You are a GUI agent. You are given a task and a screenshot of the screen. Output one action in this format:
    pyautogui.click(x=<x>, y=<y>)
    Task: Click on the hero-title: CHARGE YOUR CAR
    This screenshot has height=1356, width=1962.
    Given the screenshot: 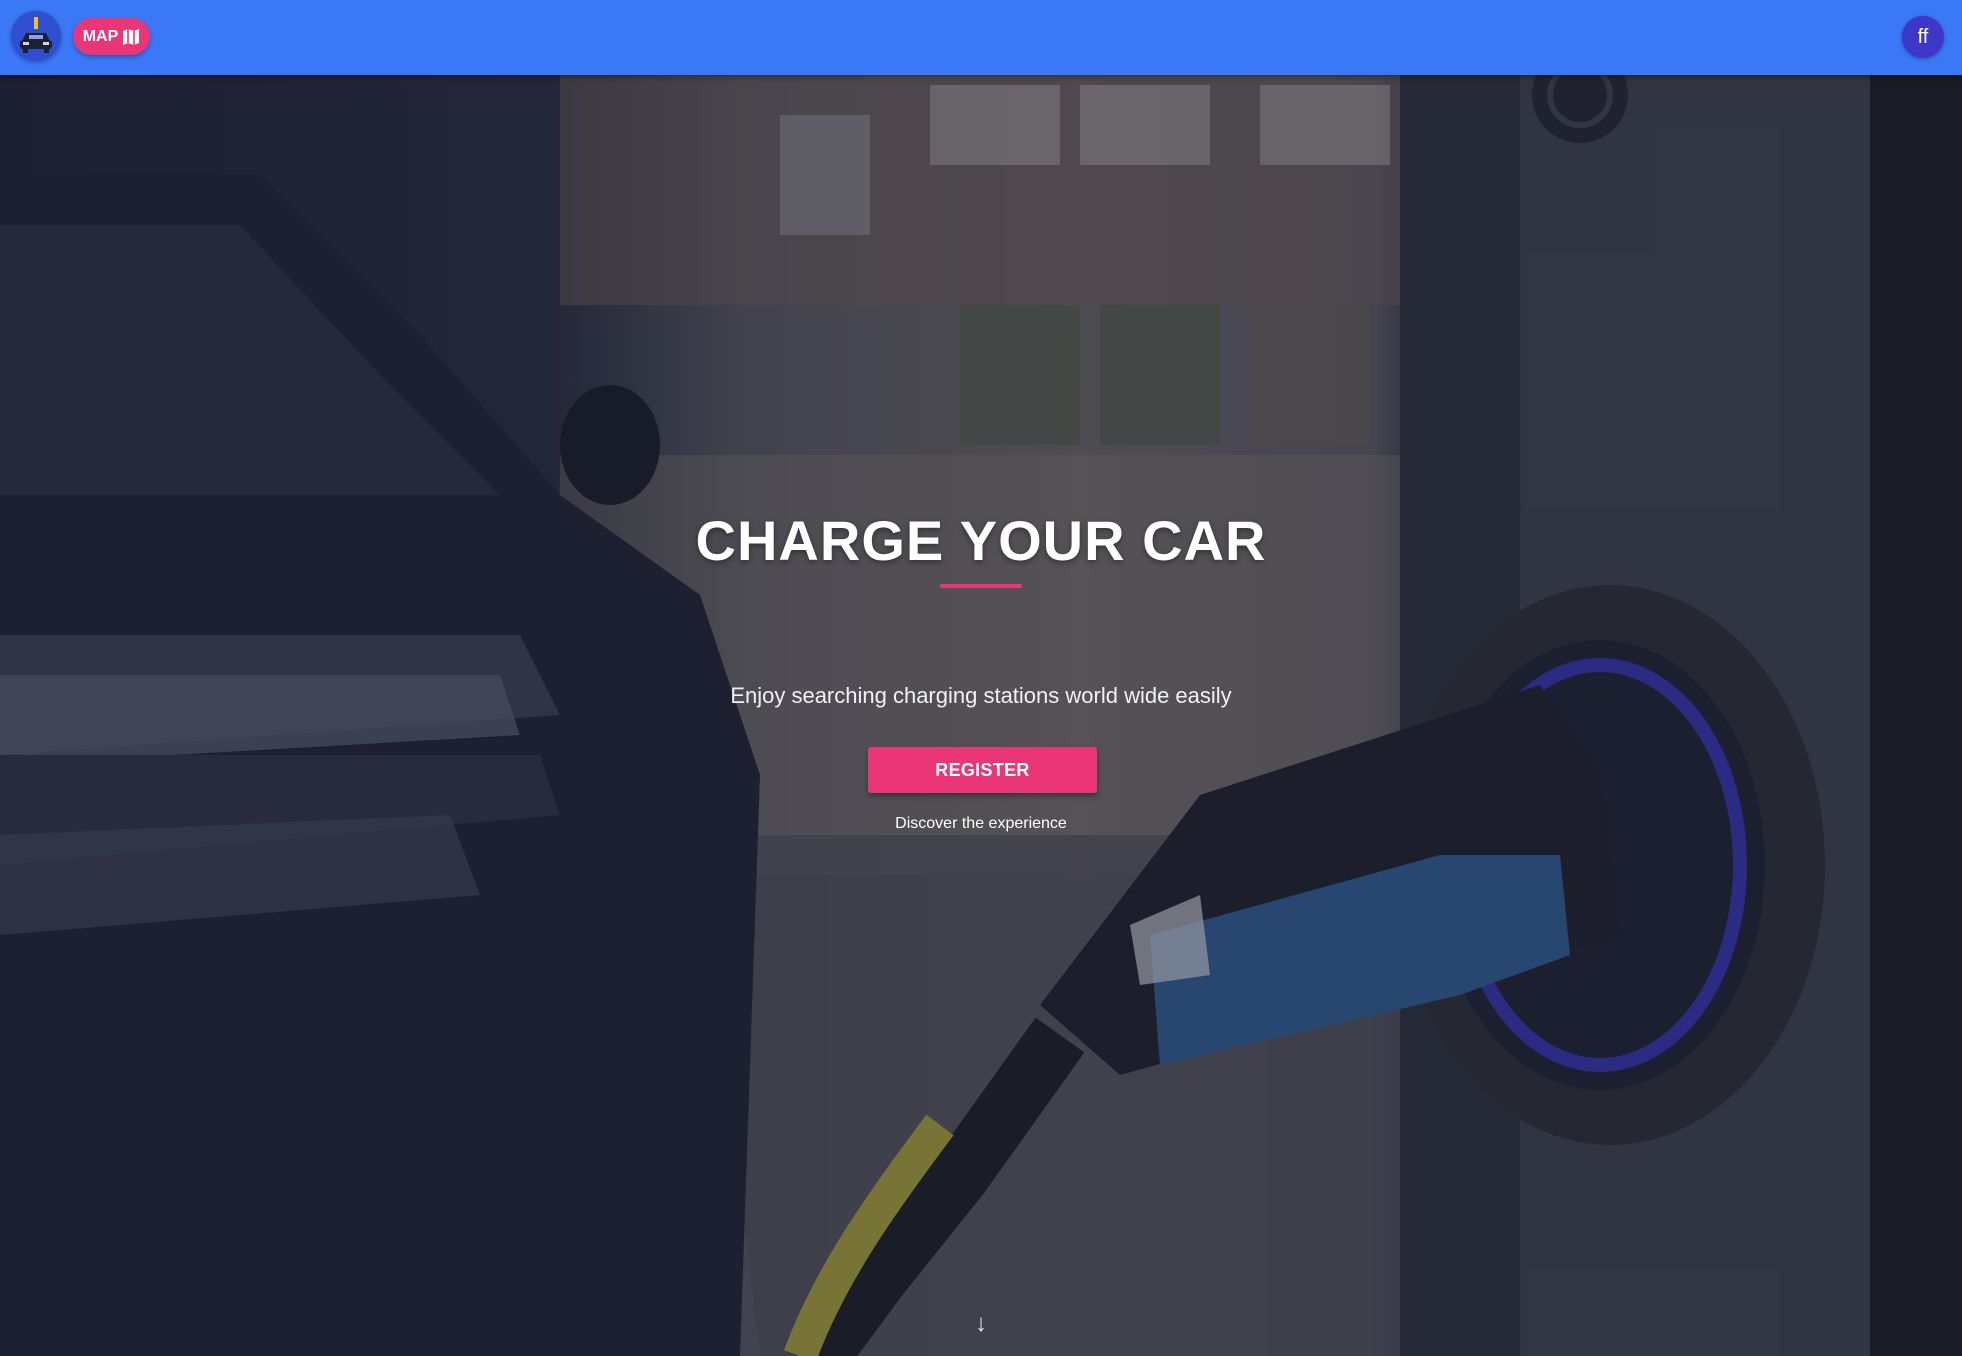 What is the action you would take?
    pyautogui.click(x=981, y=540)
    